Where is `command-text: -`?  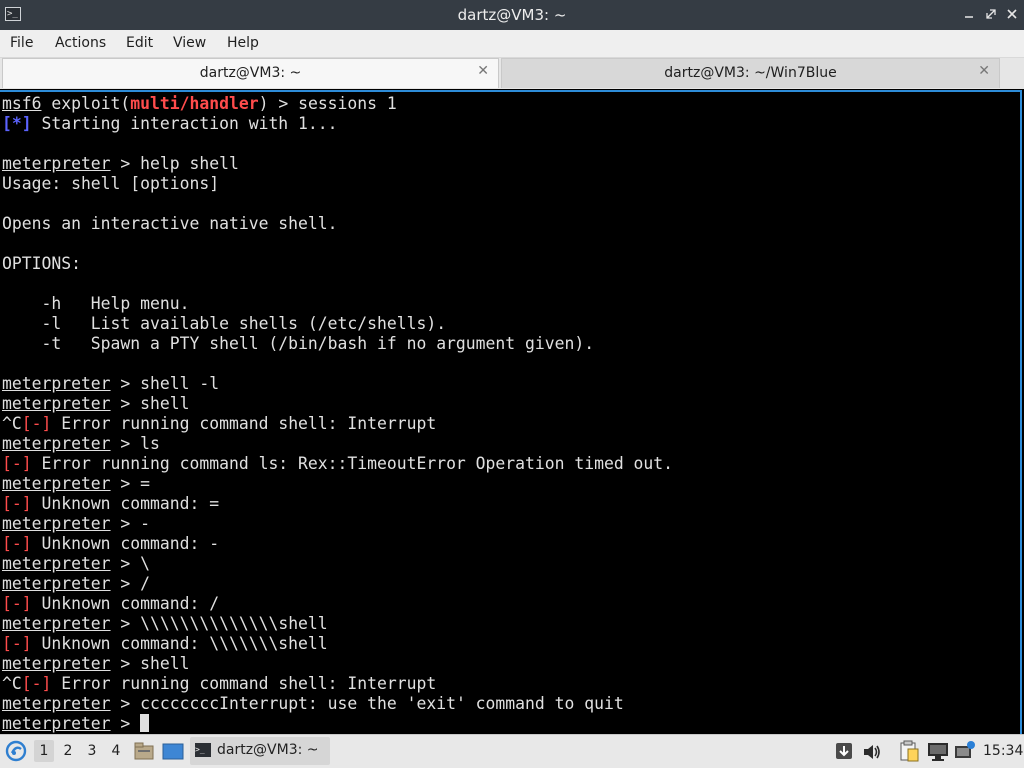
command-text: - is located at coordinates (145, 523).